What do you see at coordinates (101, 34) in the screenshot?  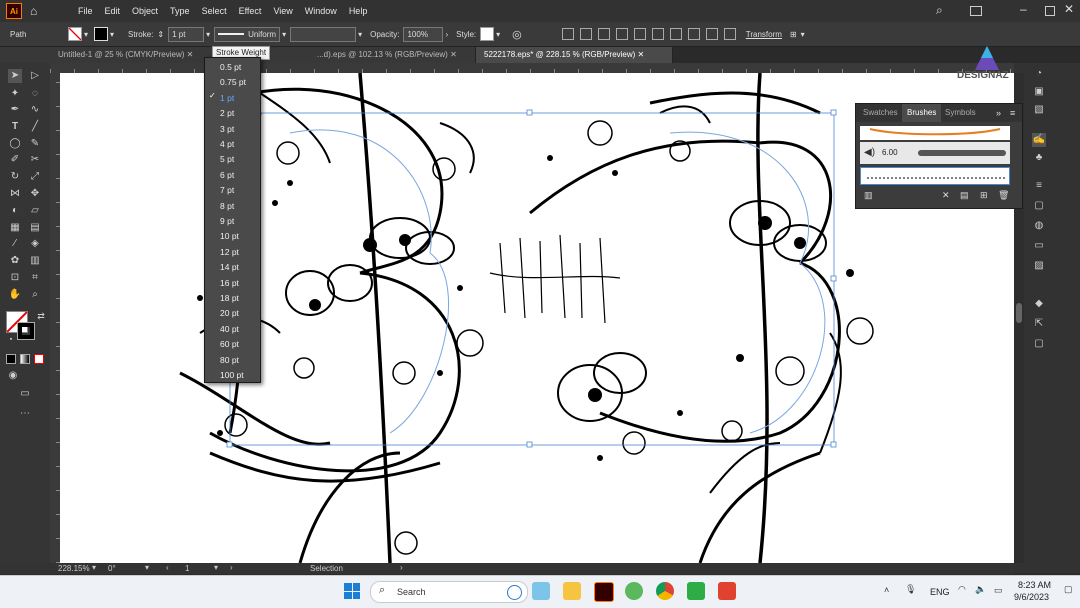 I see `stroke-swatch` at bounding box center [101, 34].